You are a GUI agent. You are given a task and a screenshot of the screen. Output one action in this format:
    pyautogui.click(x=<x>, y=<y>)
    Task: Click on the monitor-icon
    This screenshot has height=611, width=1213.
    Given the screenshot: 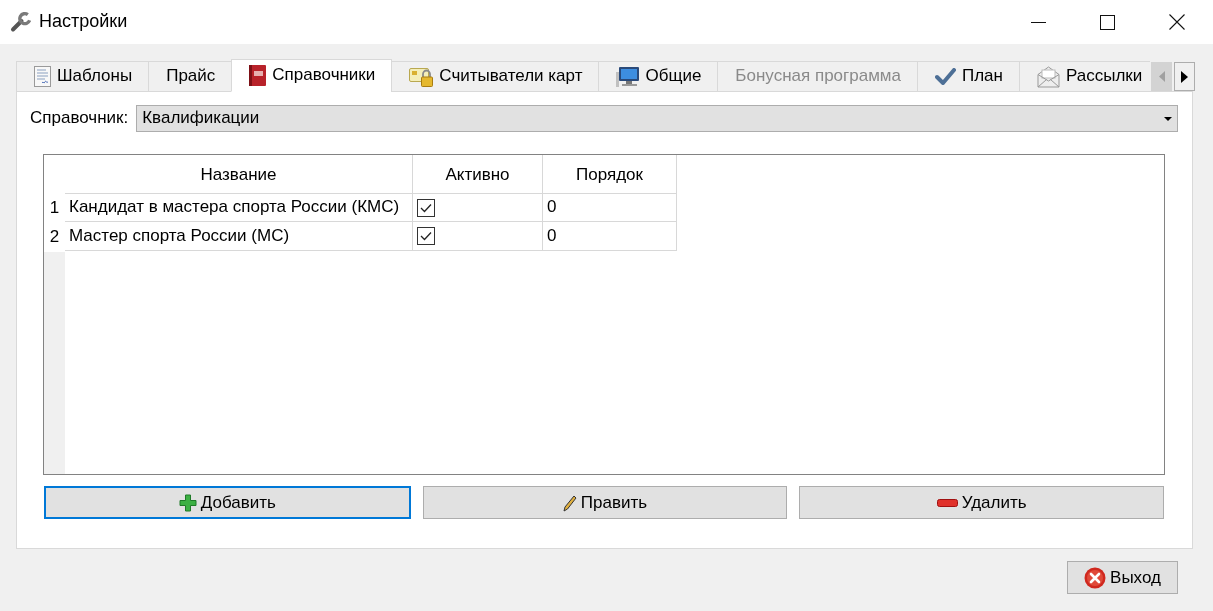 What is the action you would take?
    pyautogui.click(x=628, y=76)
    